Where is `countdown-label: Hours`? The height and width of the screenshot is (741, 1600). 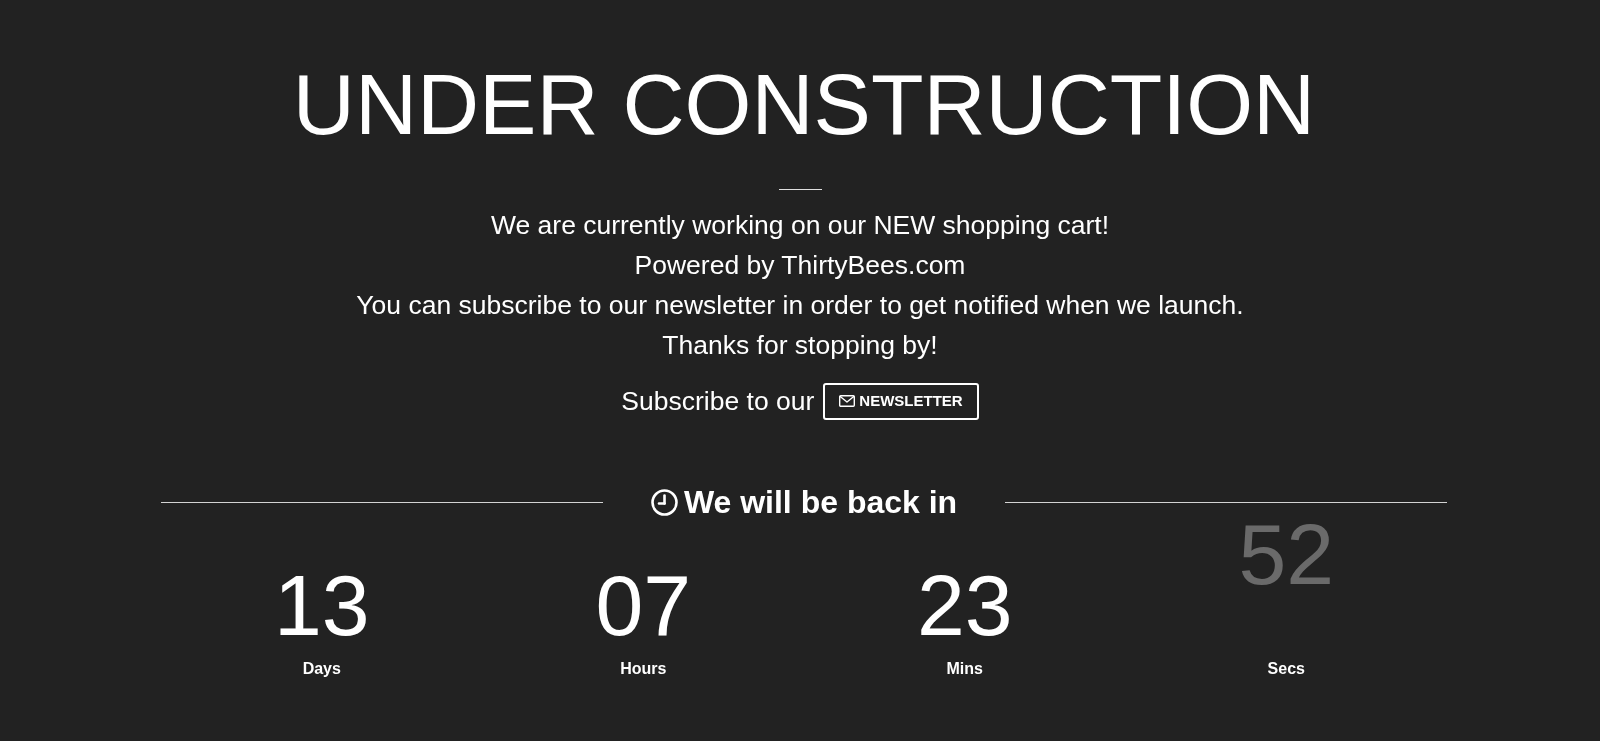 countdown-label: Hours is located at coordinates (643, 669).